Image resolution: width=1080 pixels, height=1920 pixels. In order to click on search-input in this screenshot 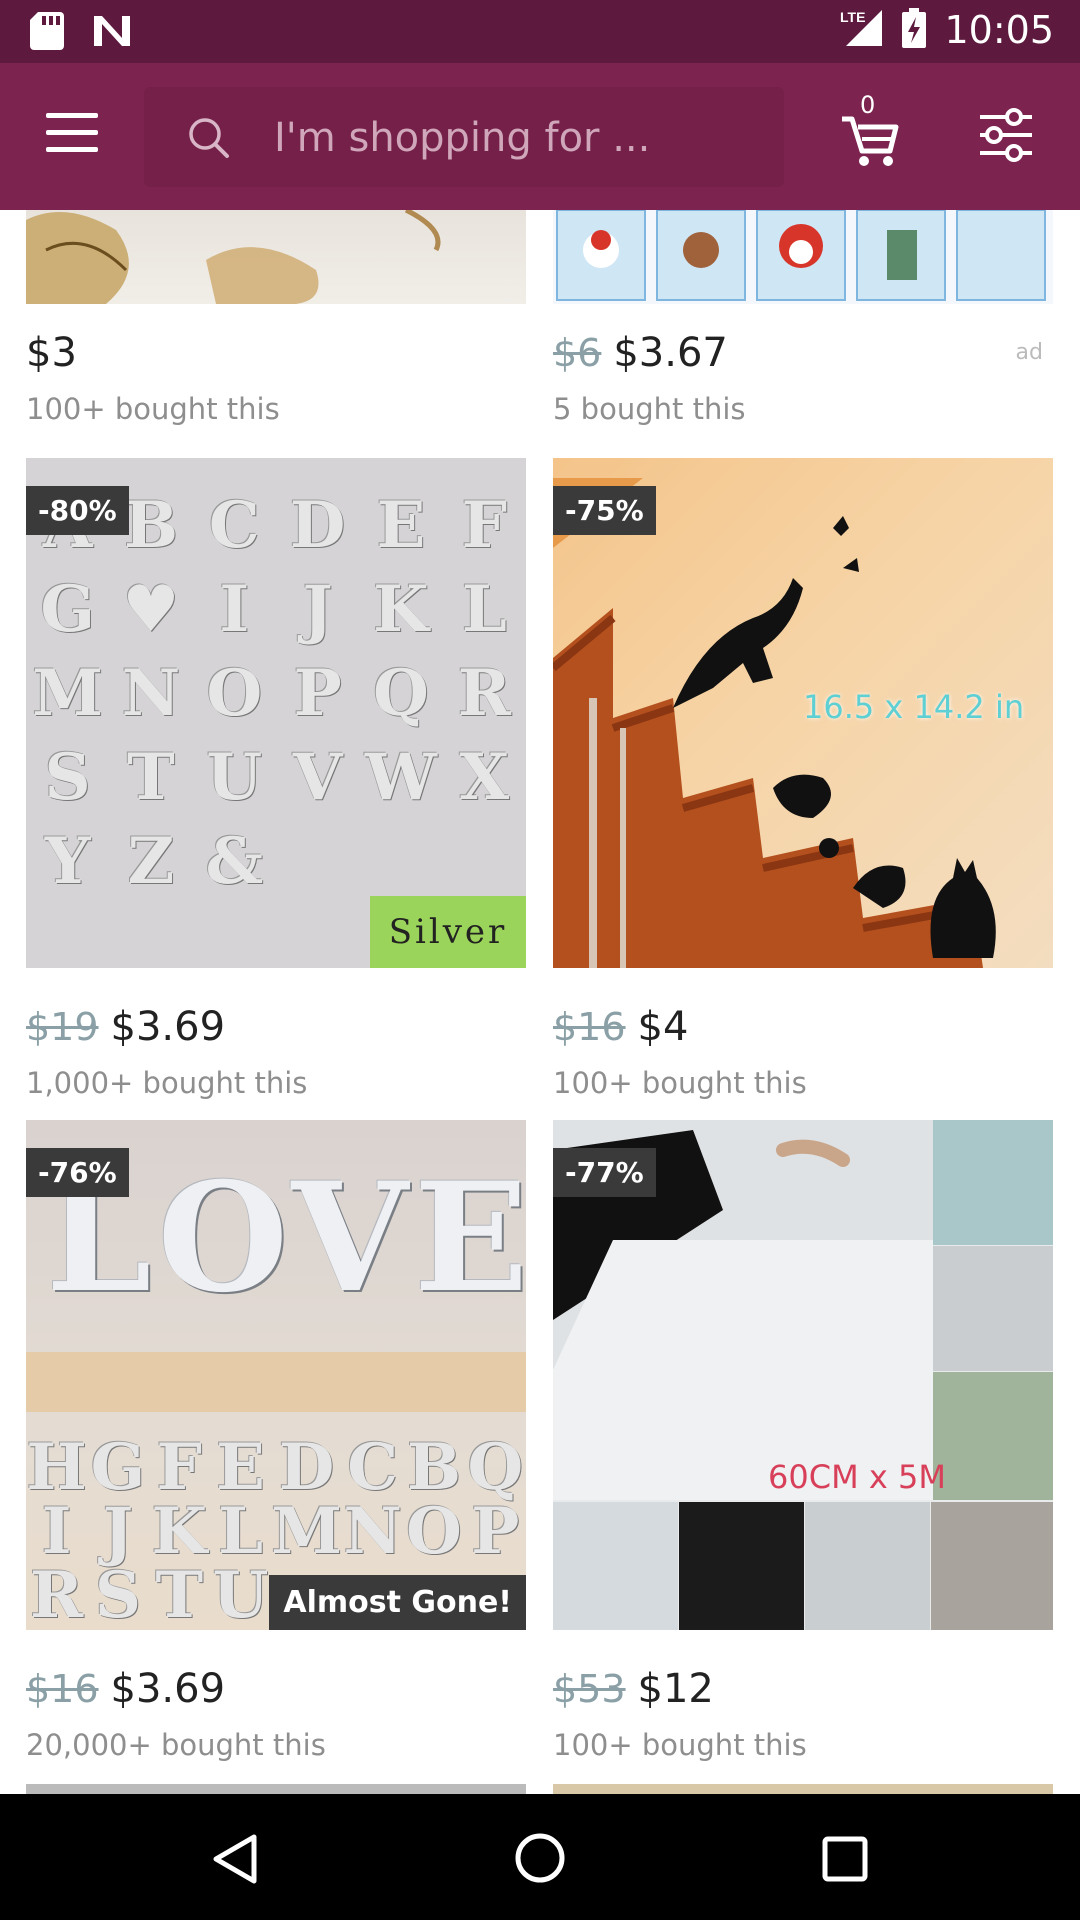, I will do `click(514, 138)`.